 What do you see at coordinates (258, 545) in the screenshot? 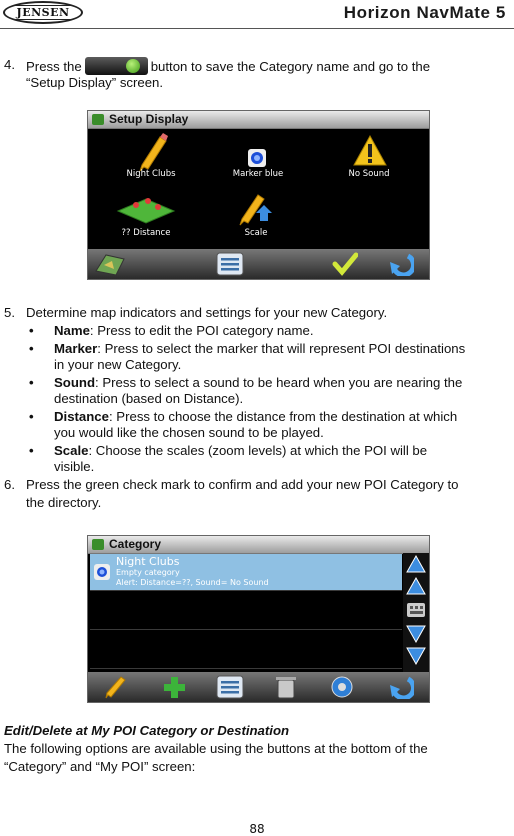
I see `category-titlebar: Category` at bounding box center [258, 545].